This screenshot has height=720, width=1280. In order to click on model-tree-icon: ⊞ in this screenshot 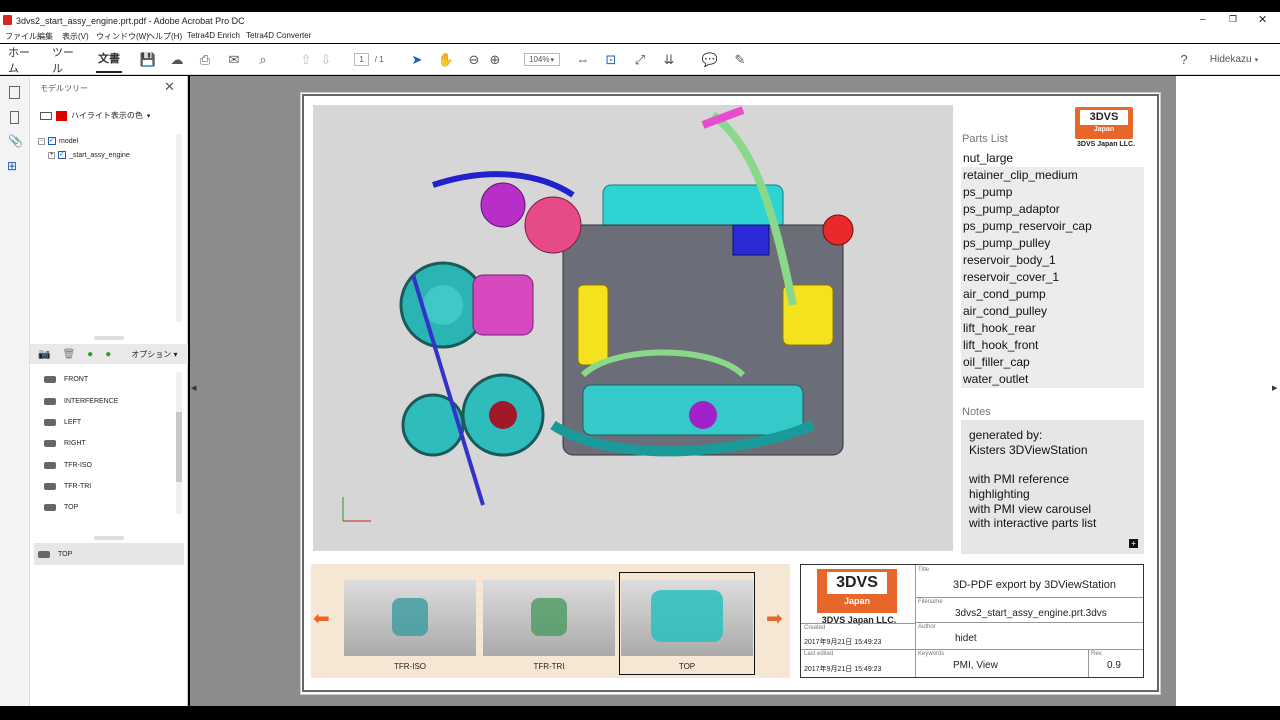, I will do `click(12, 166)`.